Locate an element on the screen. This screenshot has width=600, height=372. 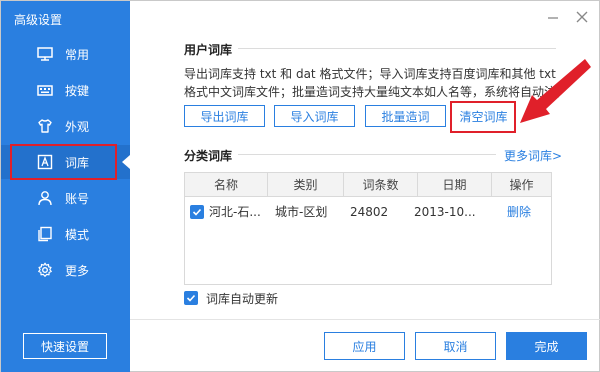
row-category: 城市-区划 is located at coordinates (301, 212).